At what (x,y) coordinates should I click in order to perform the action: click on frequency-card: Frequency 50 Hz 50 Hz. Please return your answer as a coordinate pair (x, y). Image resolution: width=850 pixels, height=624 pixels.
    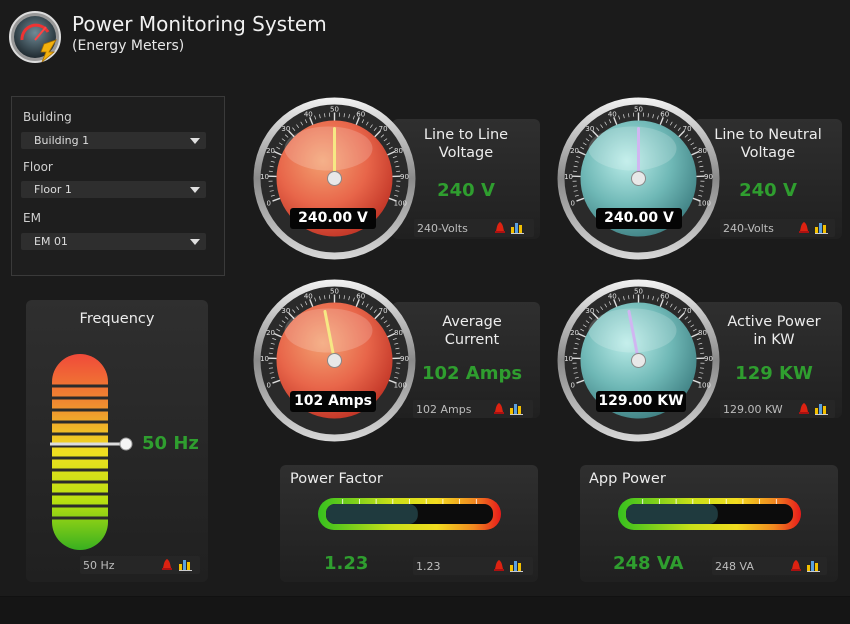
    Looking at the image, I should click on (117, 441).